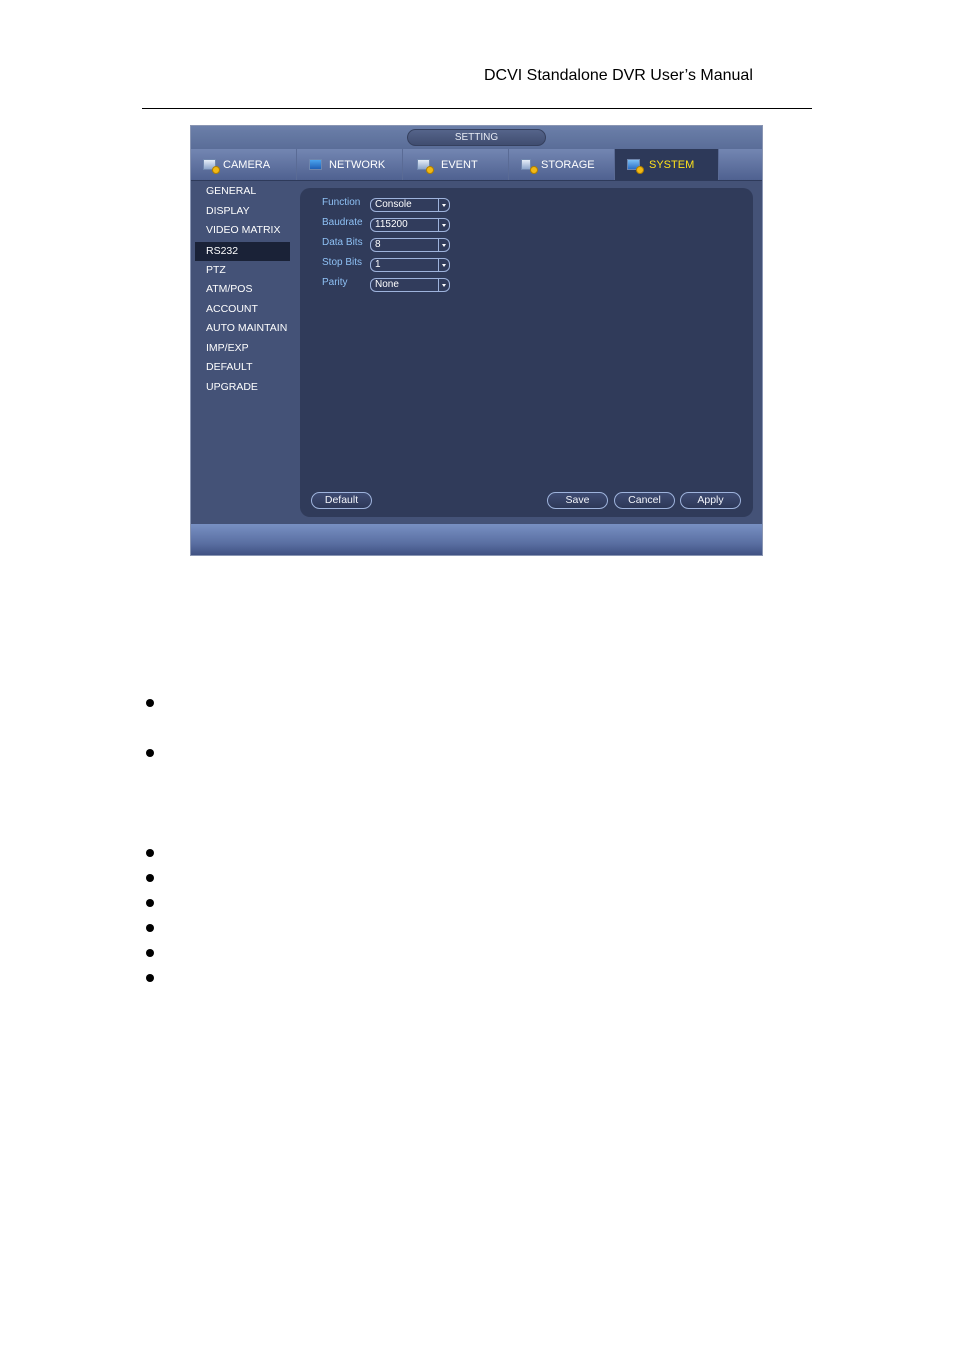  Describe the element at coordinates (242, 251) in the screenshot. I see `sidebar-item-rs232: RS232` at that location.